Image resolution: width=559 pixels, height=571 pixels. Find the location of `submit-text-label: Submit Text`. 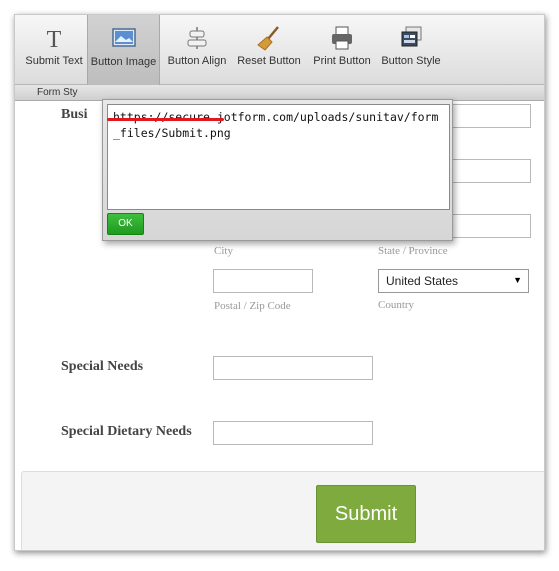

submit-text-label: Submit Text is located at coordinates (54, 61).